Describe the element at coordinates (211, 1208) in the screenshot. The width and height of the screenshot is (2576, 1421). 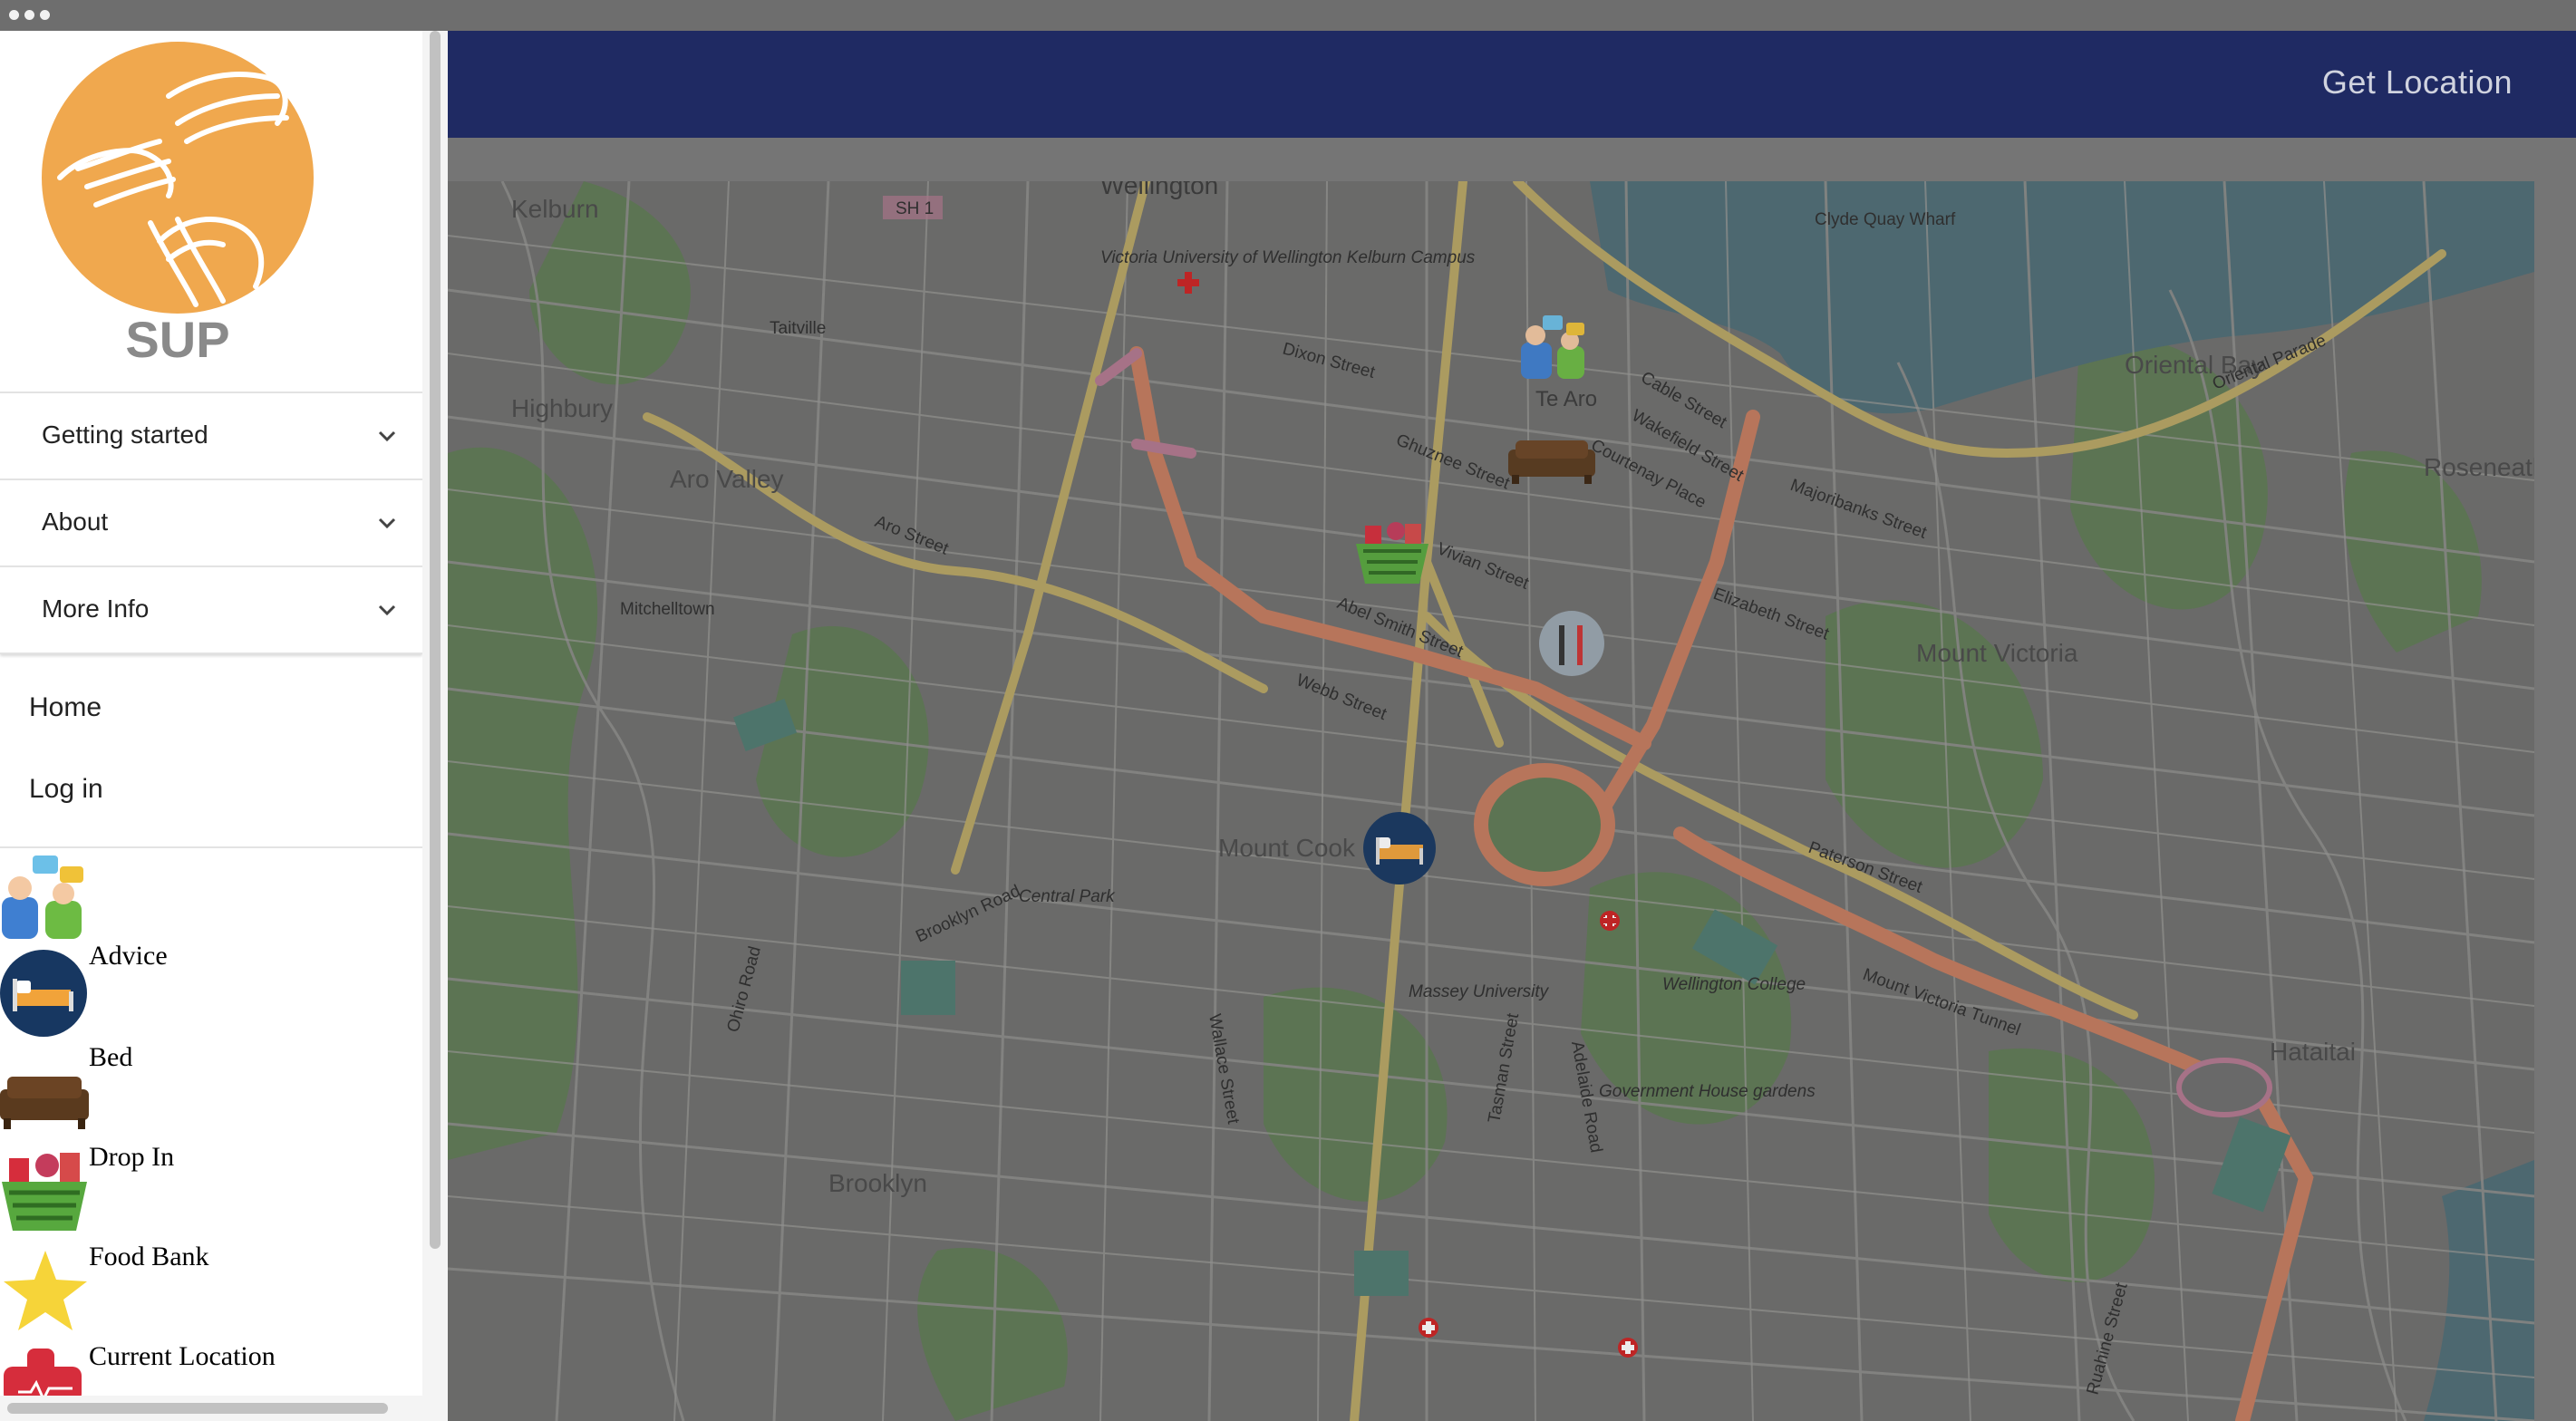
I see `legend-item-food-bank: Food Bank` at that location.